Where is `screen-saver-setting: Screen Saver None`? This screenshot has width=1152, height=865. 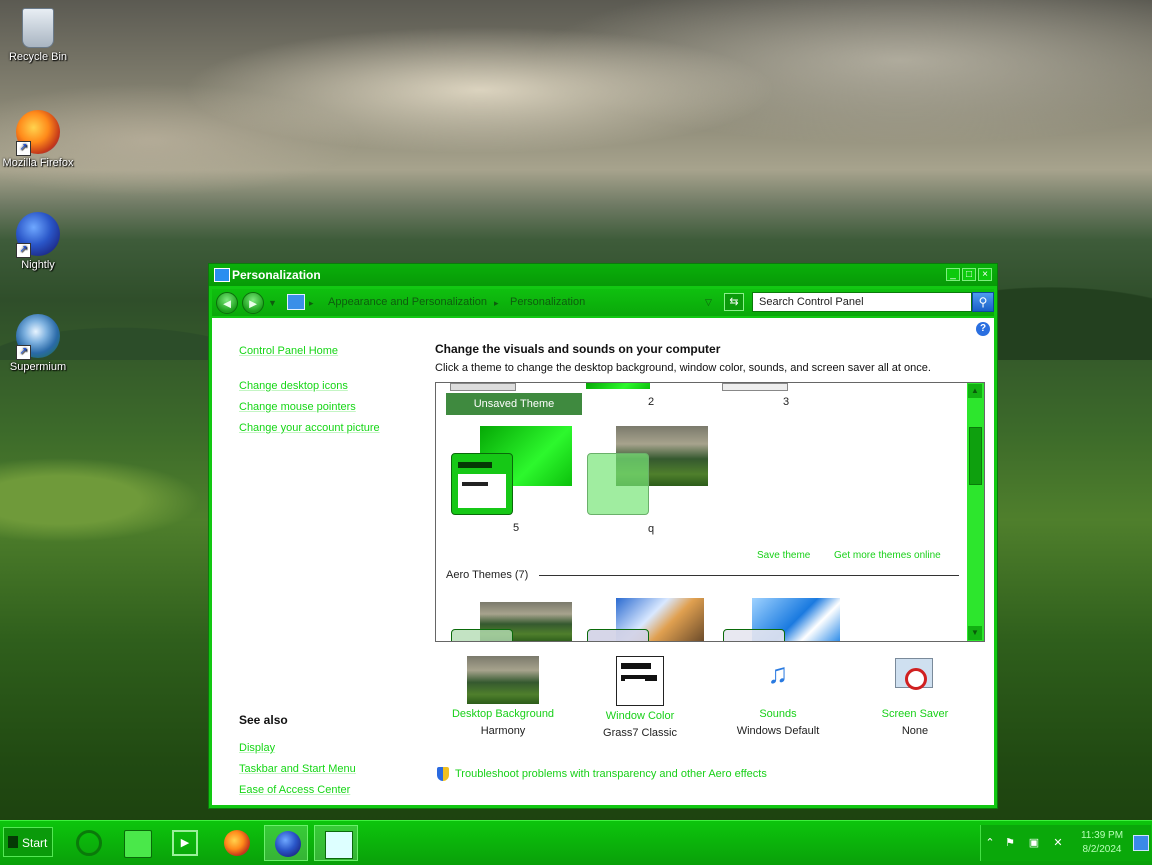
screen-saver-setting: Screen Saver None is located at coordinates (915, 696).